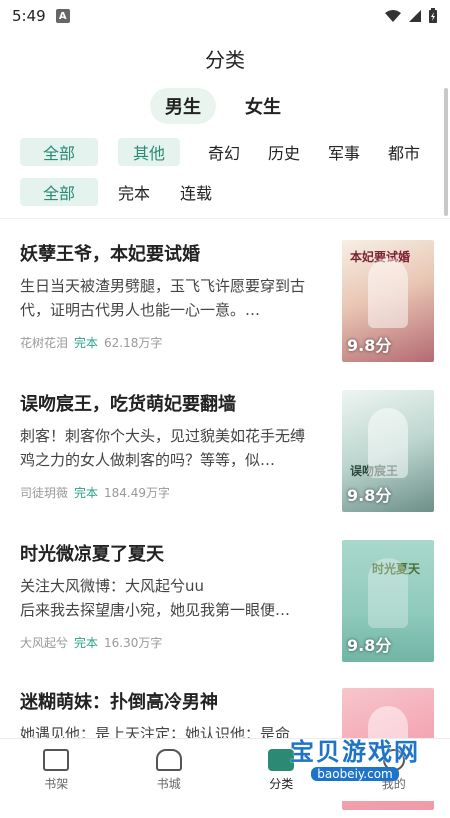 This screenshot has height=818, width=450. What do you see at coordinates (393, 16) in the screenshot?
I see `wifi-icon` at bounding box center [393, 16].